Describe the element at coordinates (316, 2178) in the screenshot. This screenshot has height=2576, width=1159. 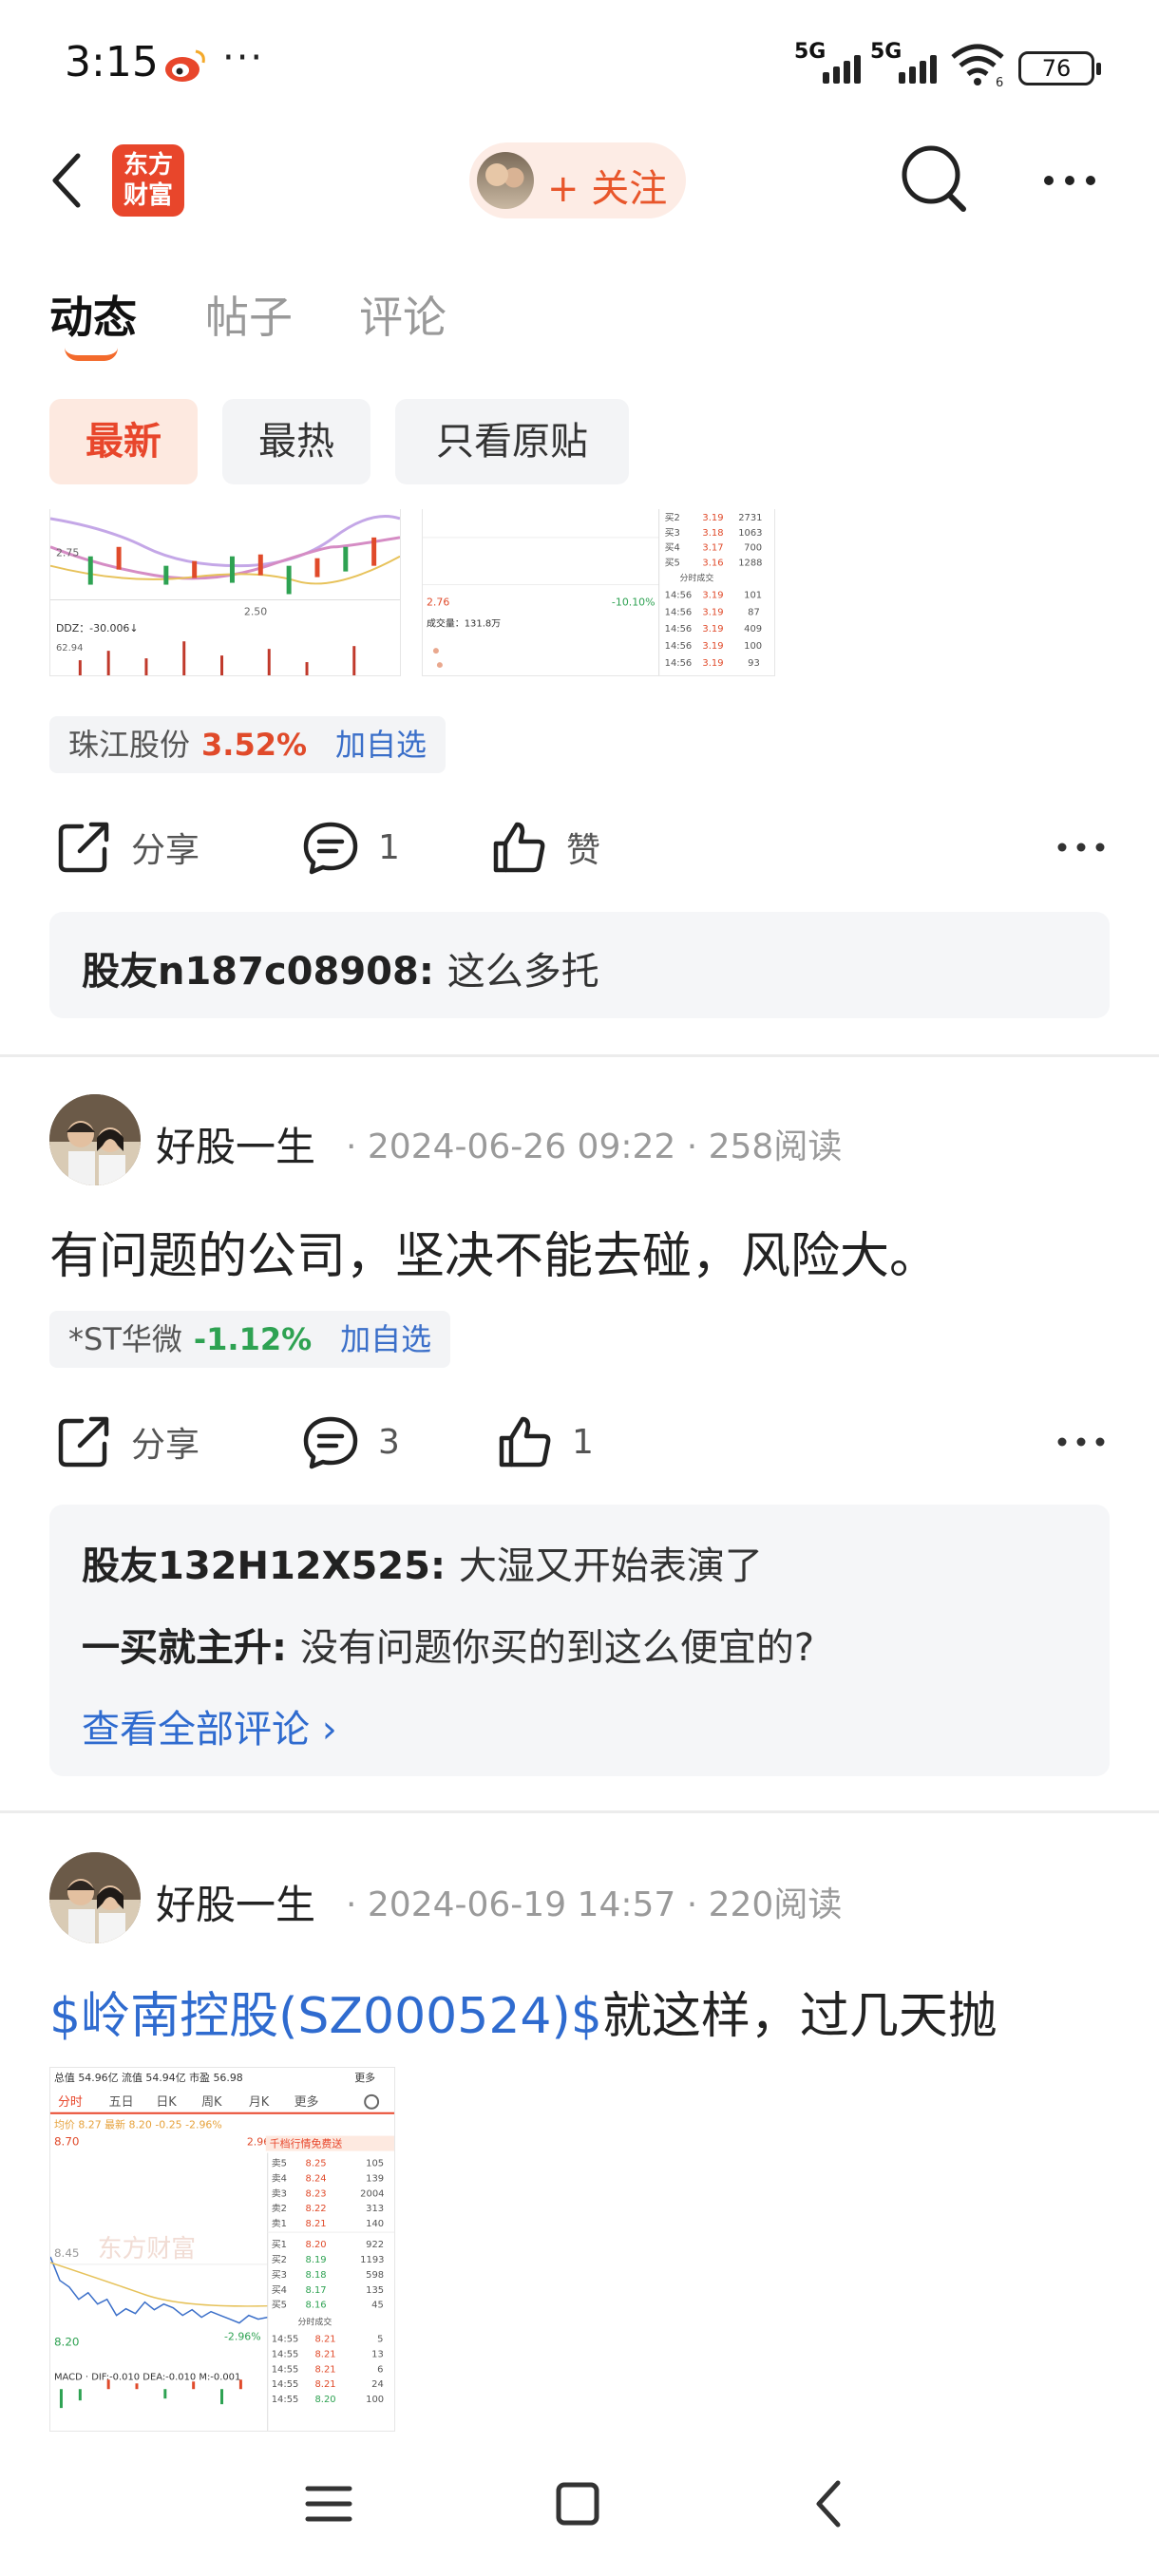
I see `svg-text: 8.24` at that location.